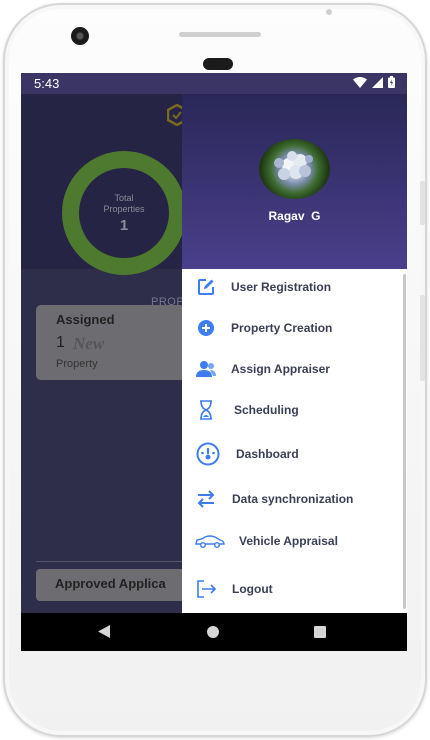  I want to click on logout-icon, so click(206, 589).